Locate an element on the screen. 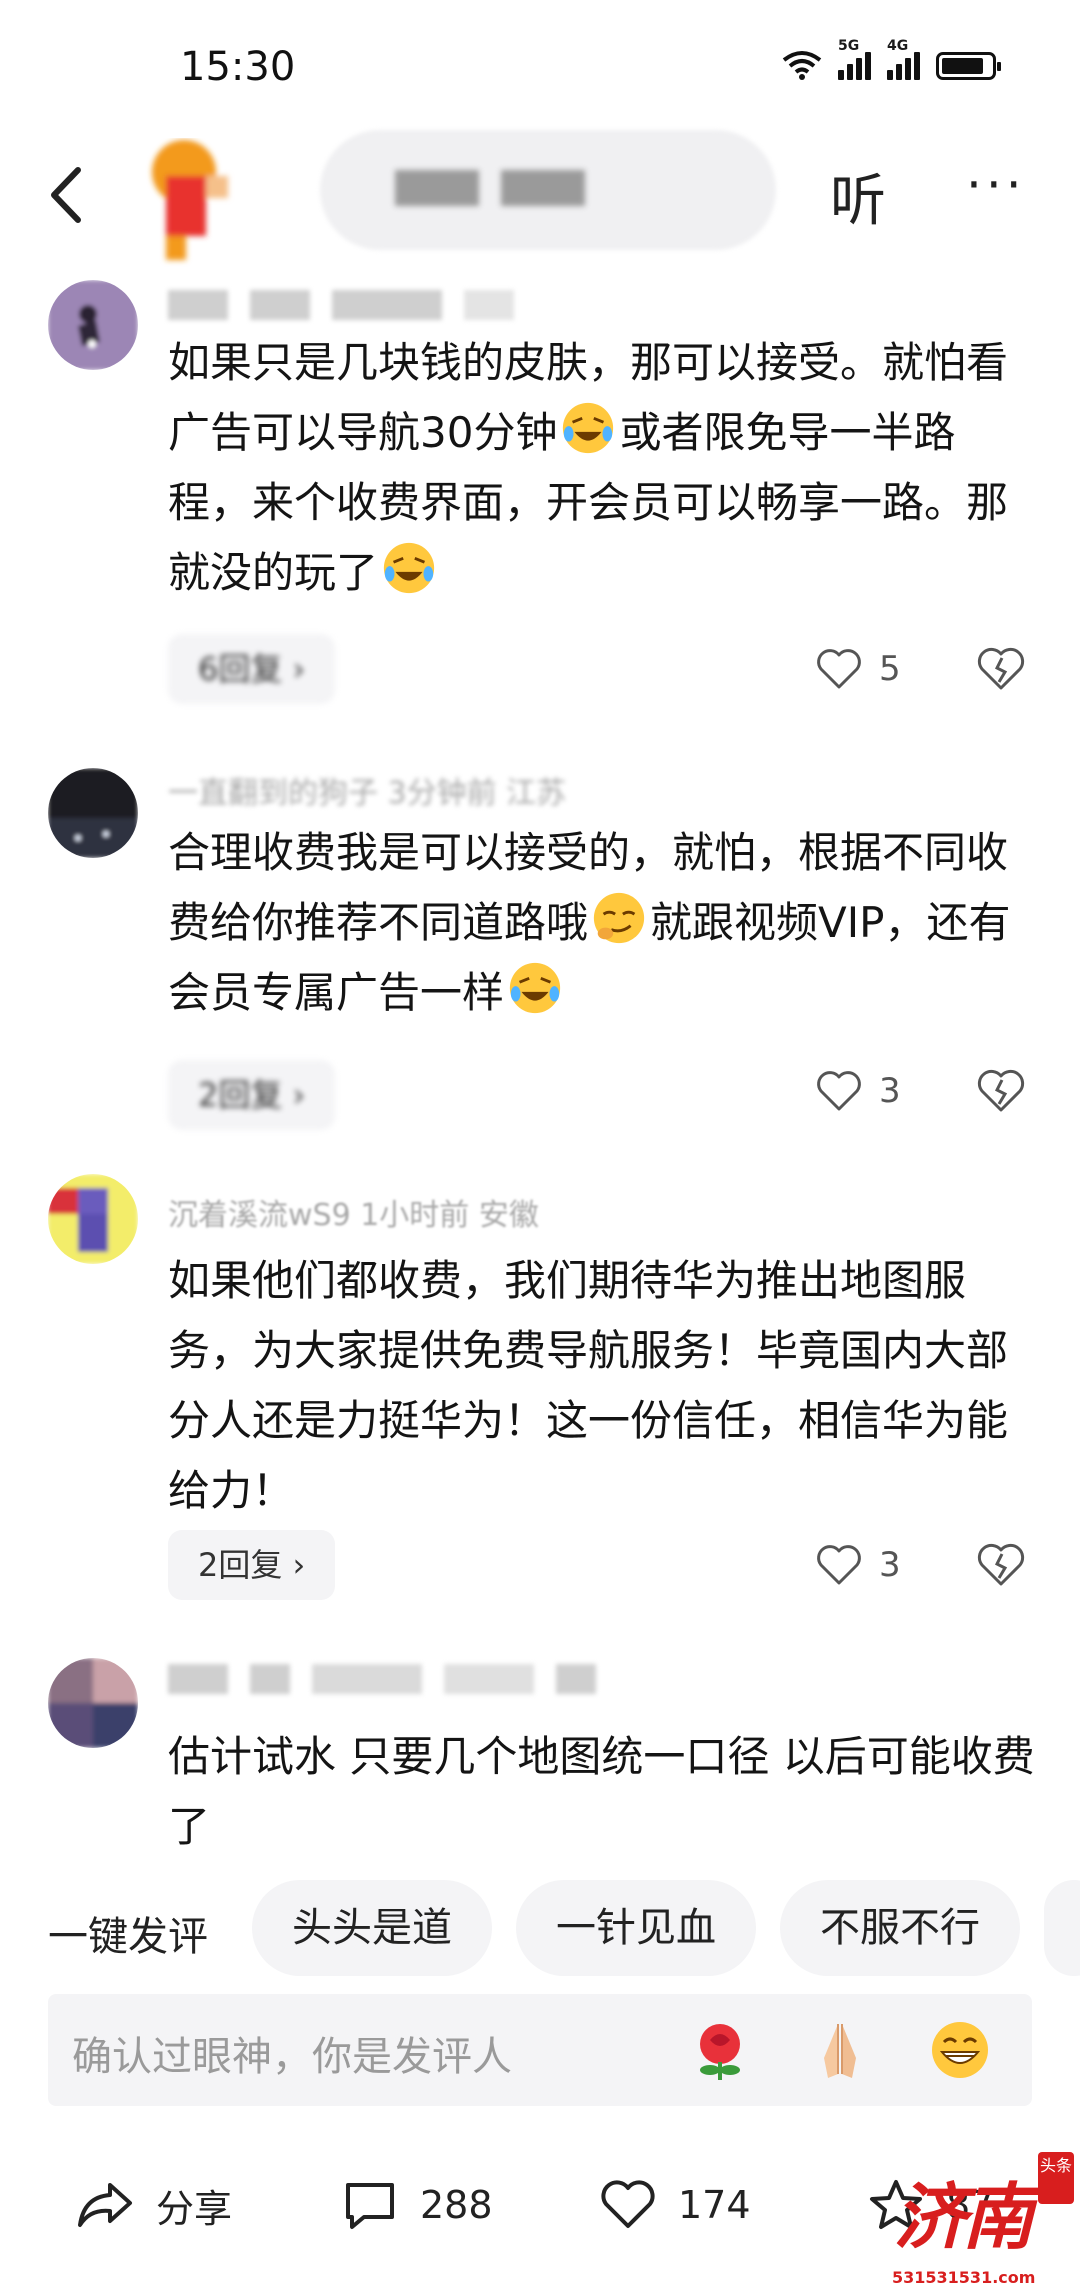 This screenshot has height=2293, width=1080. battery-icon is located at coordinates (968, 66).